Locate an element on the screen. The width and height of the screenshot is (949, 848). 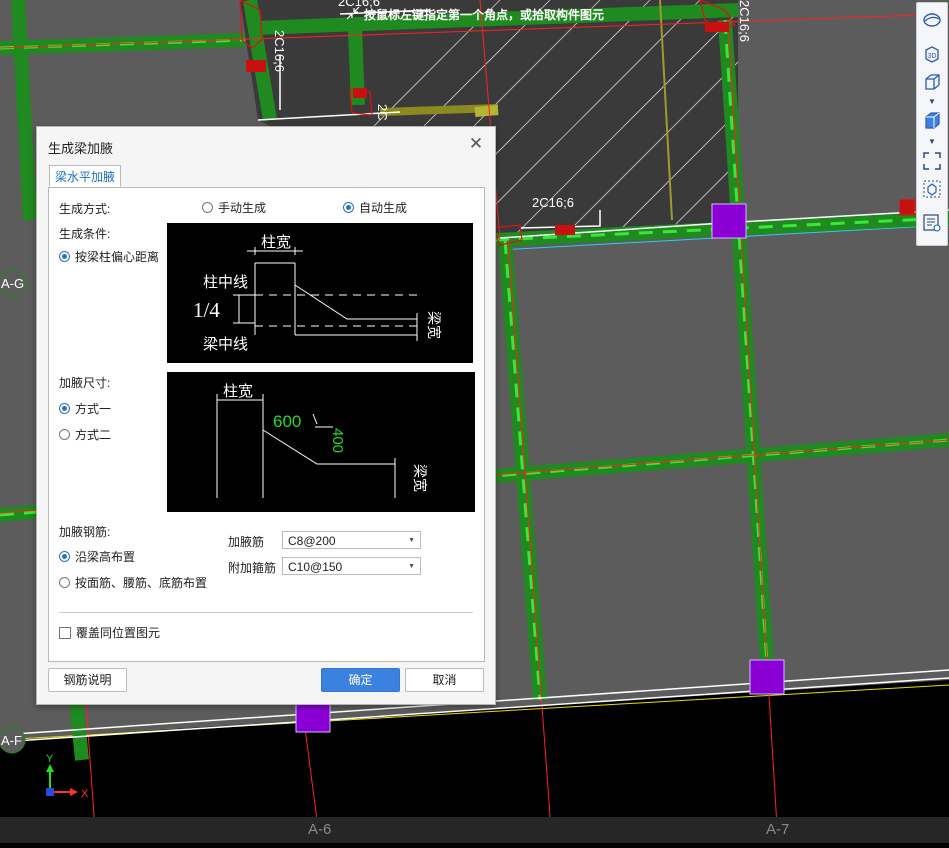
radio-mode-one: 方式一 is located at coordinates (85, 408).